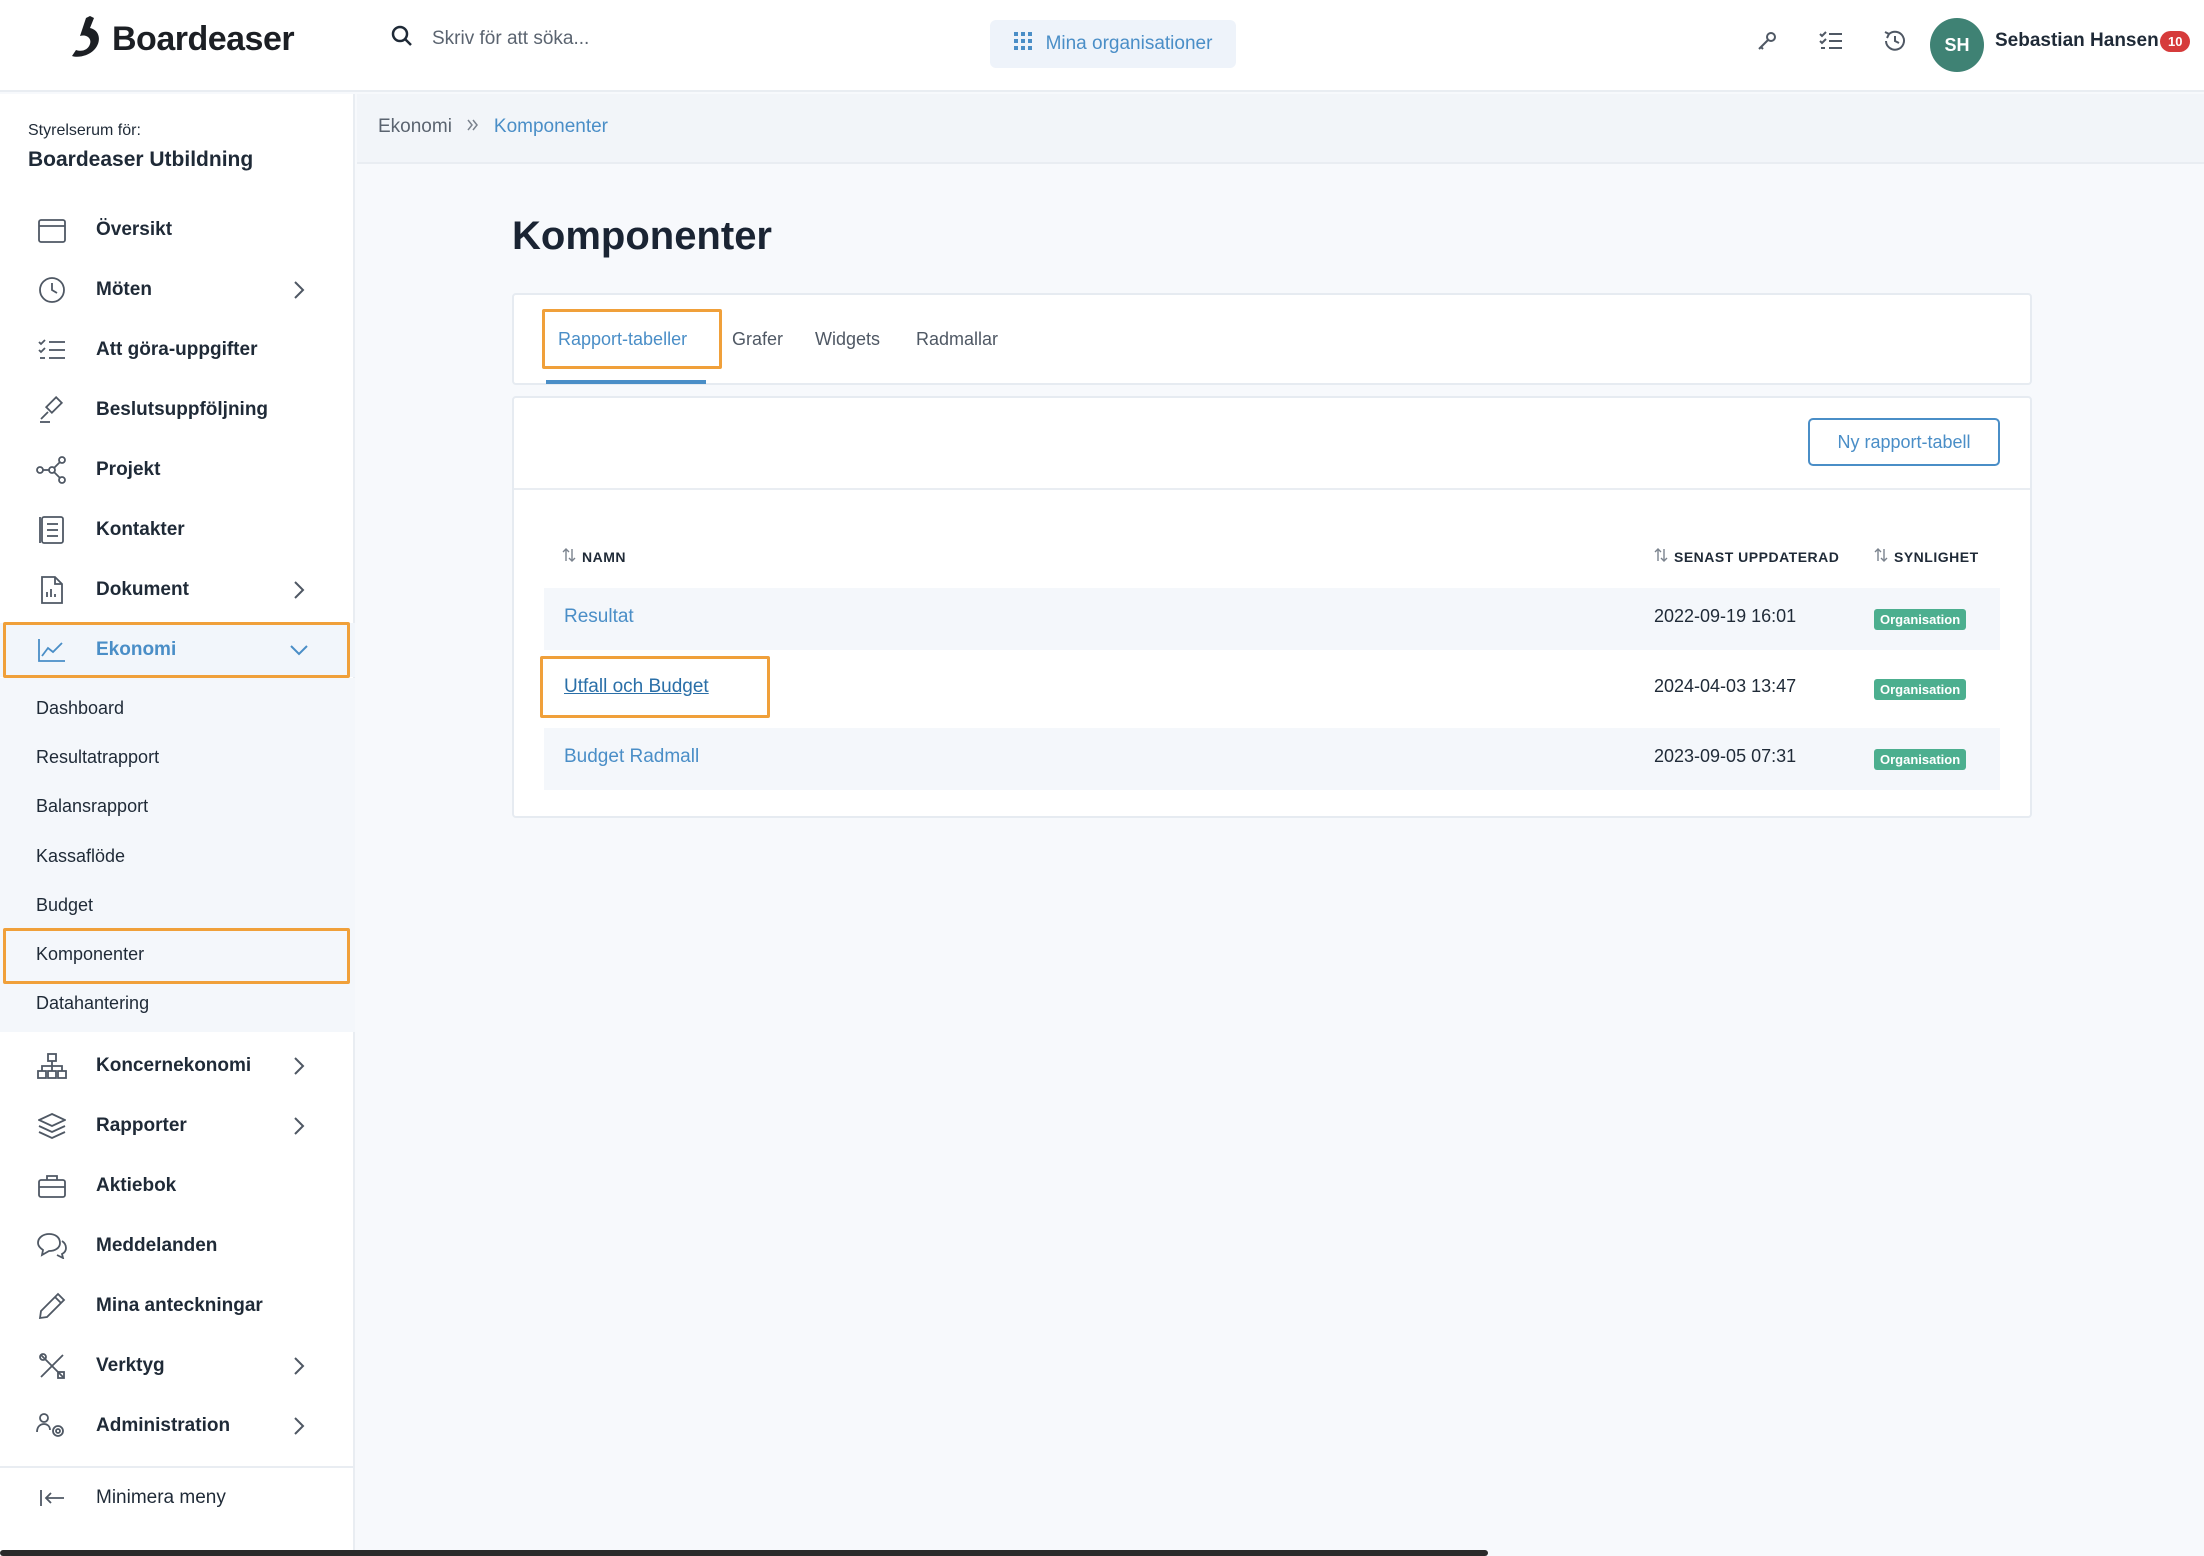  What do you see at coordinates (744, 1553) in the screenshot?
I see `bottom-scrollbar` at bounding box center [744, 1553].